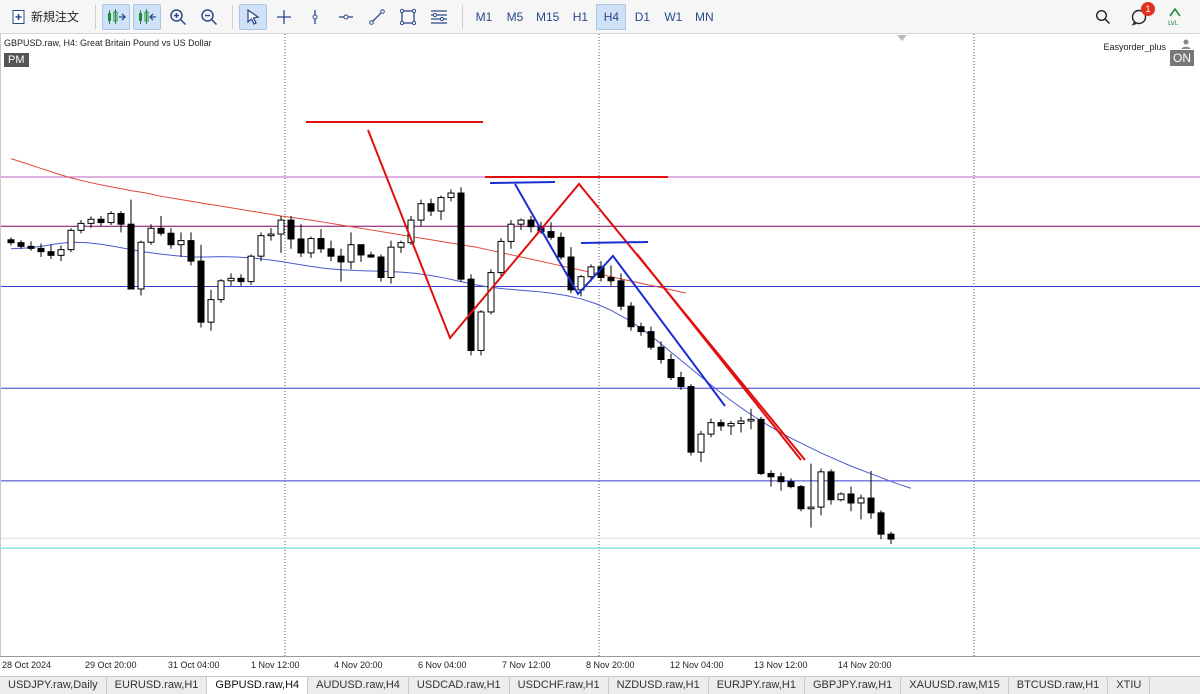  I want to click on new-order-icon, so click(18, 16).